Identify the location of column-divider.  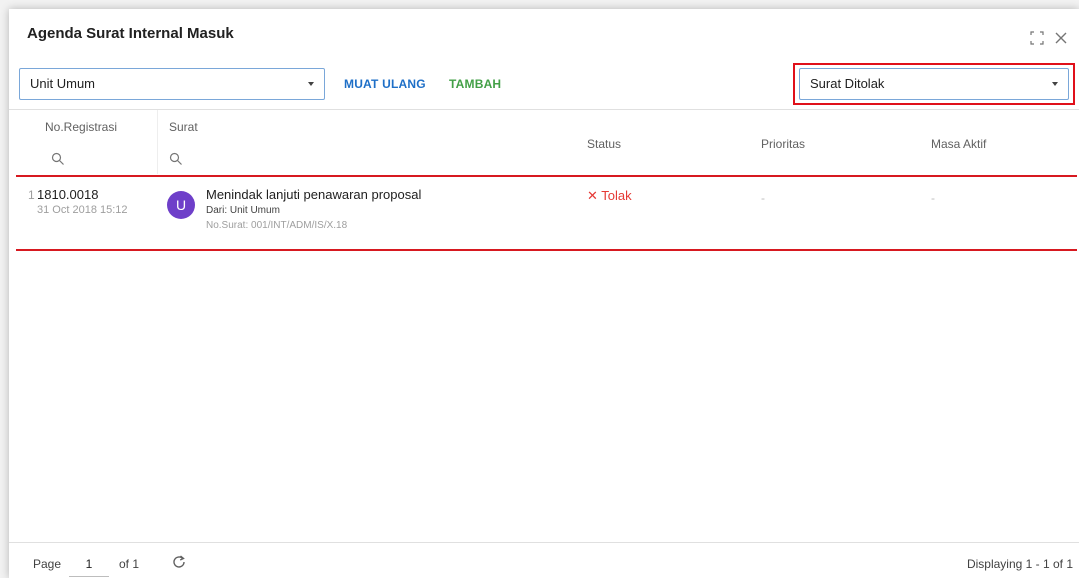
(157, 142).